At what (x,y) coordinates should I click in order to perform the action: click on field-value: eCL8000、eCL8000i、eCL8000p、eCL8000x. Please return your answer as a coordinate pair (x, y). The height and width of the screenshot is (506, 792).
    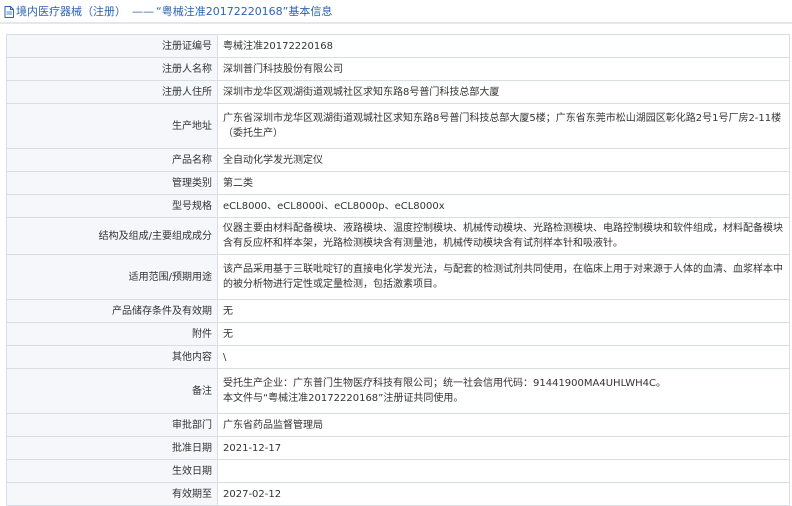
    Looking at the image, I should click on (503, 206).